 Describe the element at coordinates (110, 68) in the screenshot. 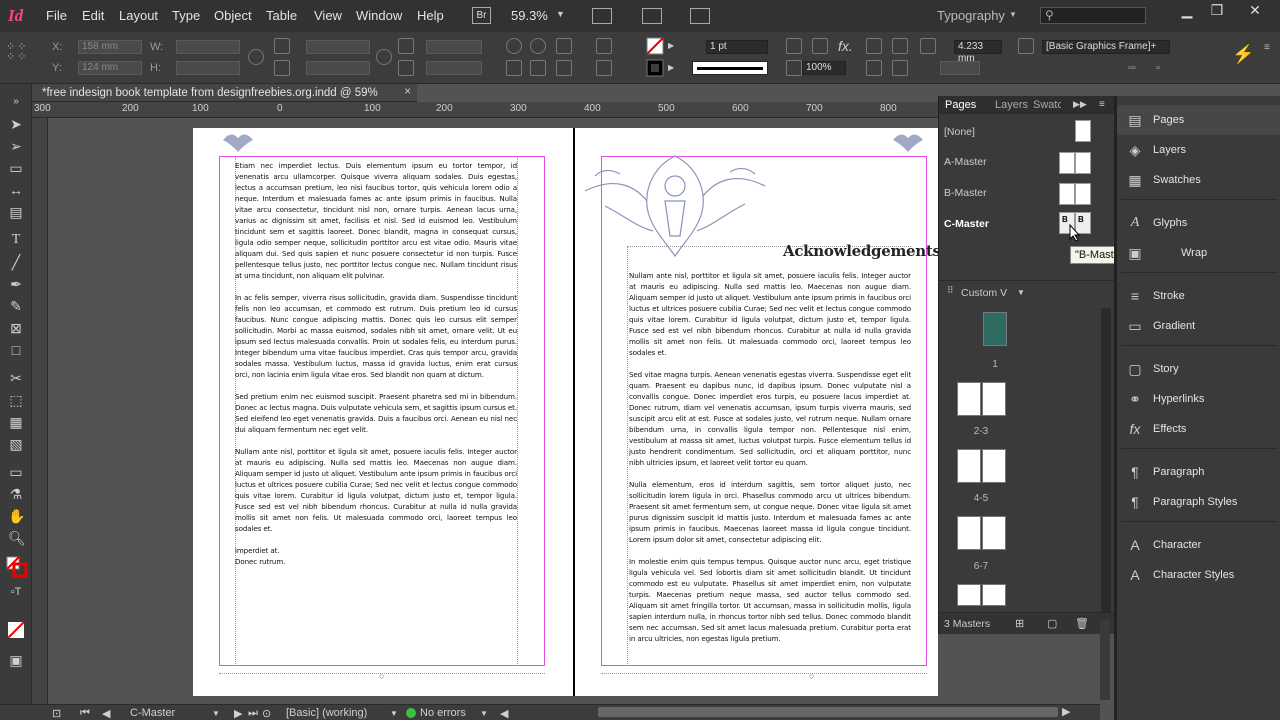

I see `y-field: 124 mm` at that location.